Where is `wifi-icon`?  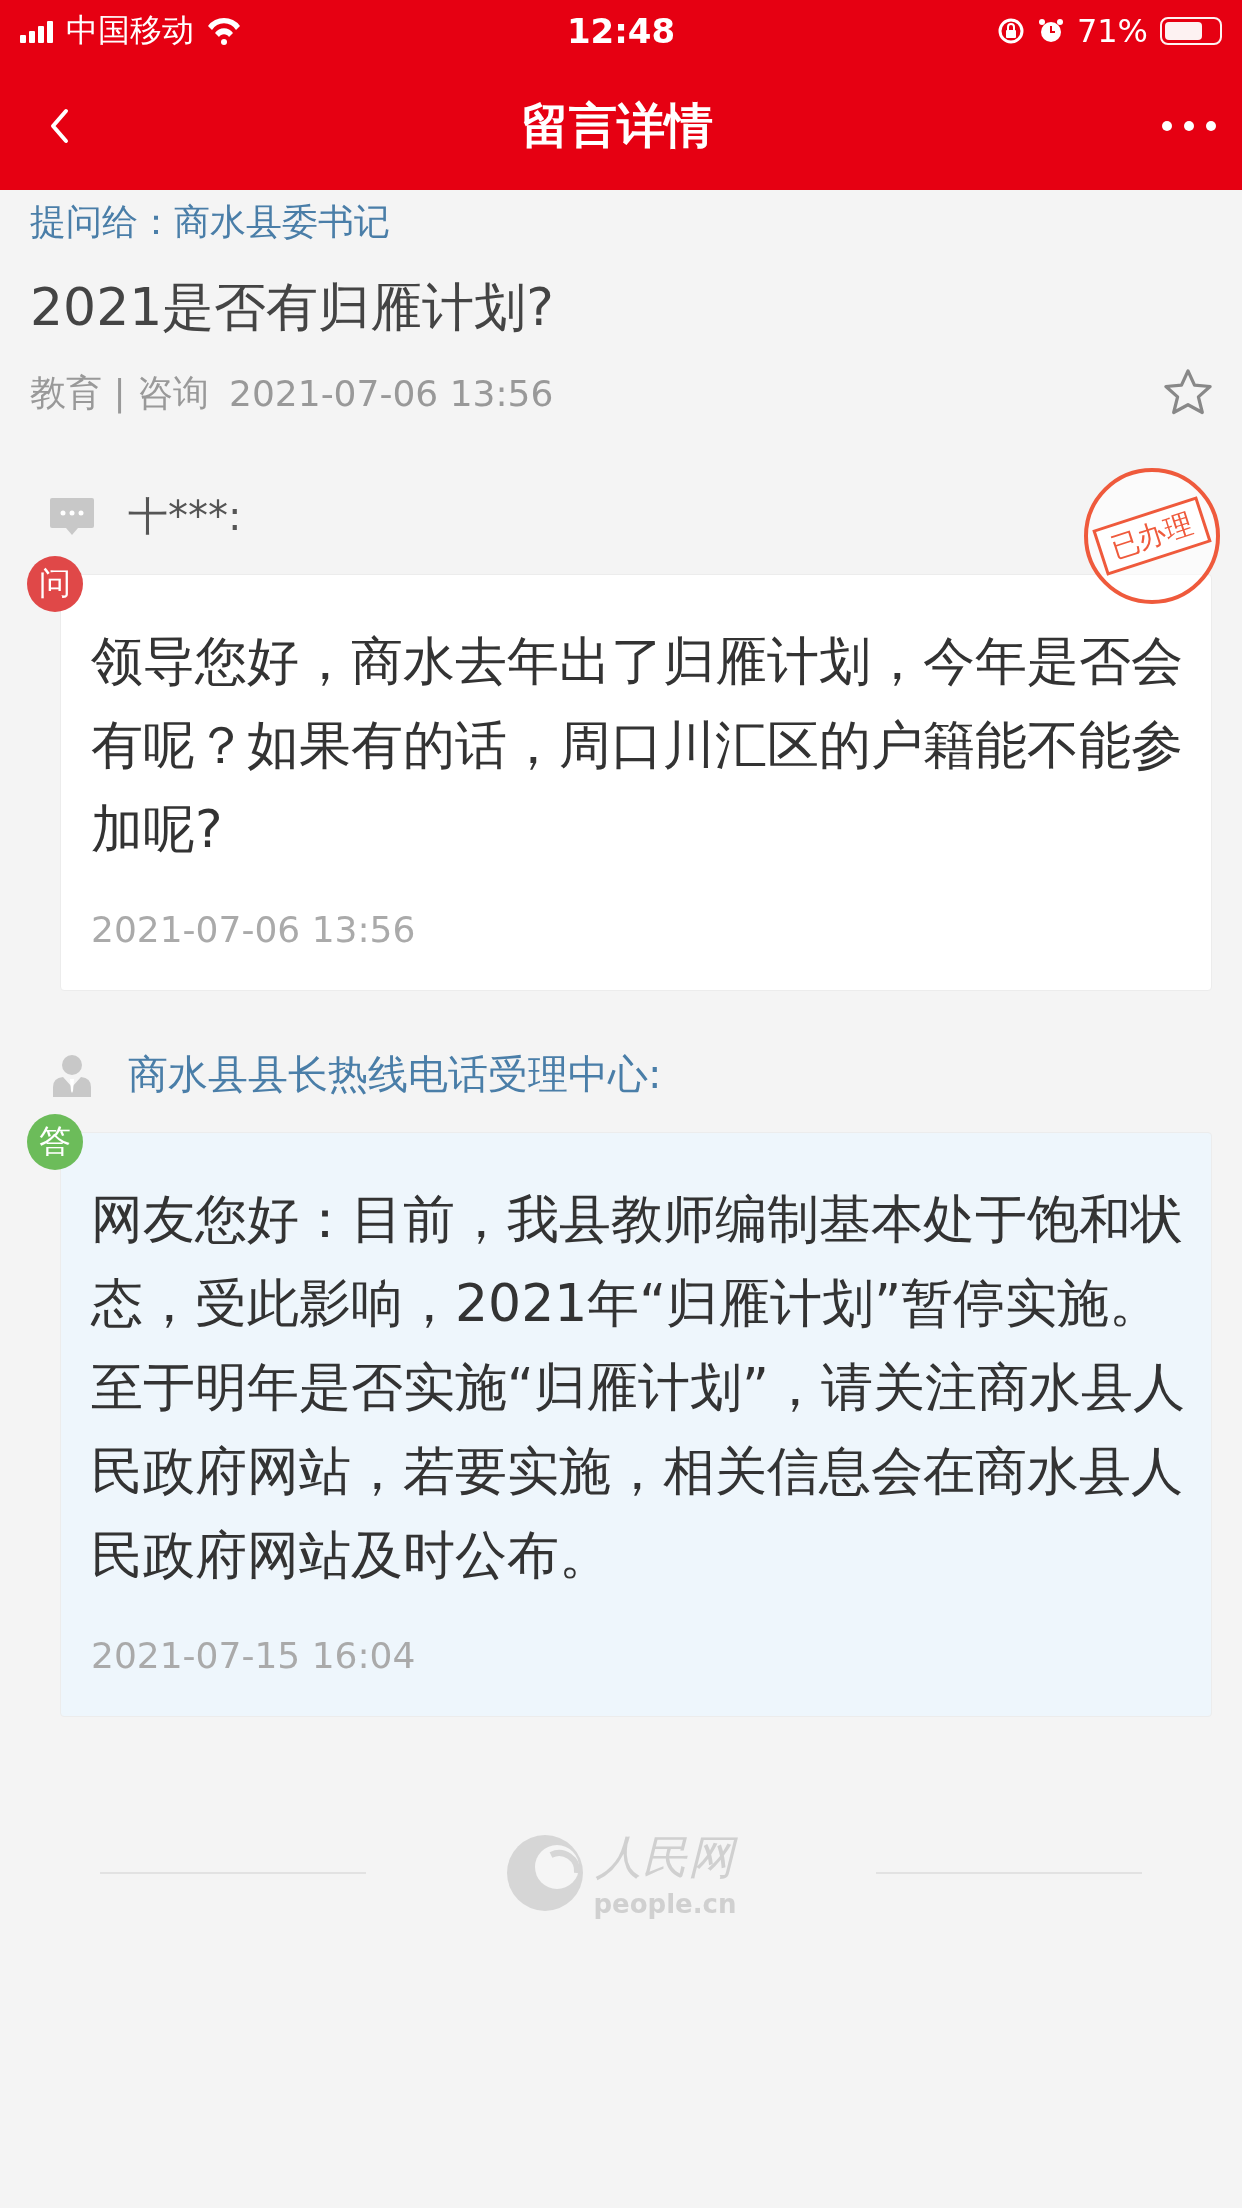 wifi-icon is located at coordinates (224, 31).